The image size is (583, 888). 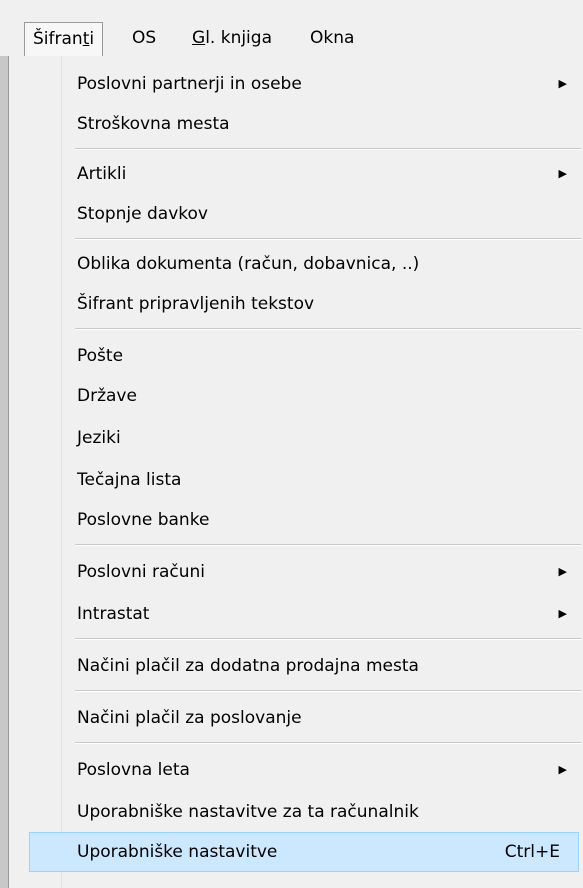 I want to click on menu-gl-label: l. knjiga, so click(x=238, y=38).